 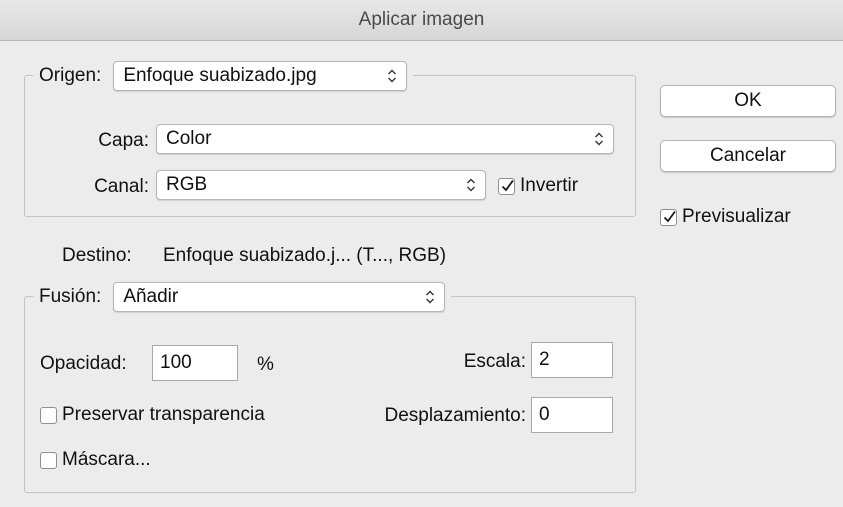 I want to click on title-bar: Aplicar imagen, so click(x=421, y=20).